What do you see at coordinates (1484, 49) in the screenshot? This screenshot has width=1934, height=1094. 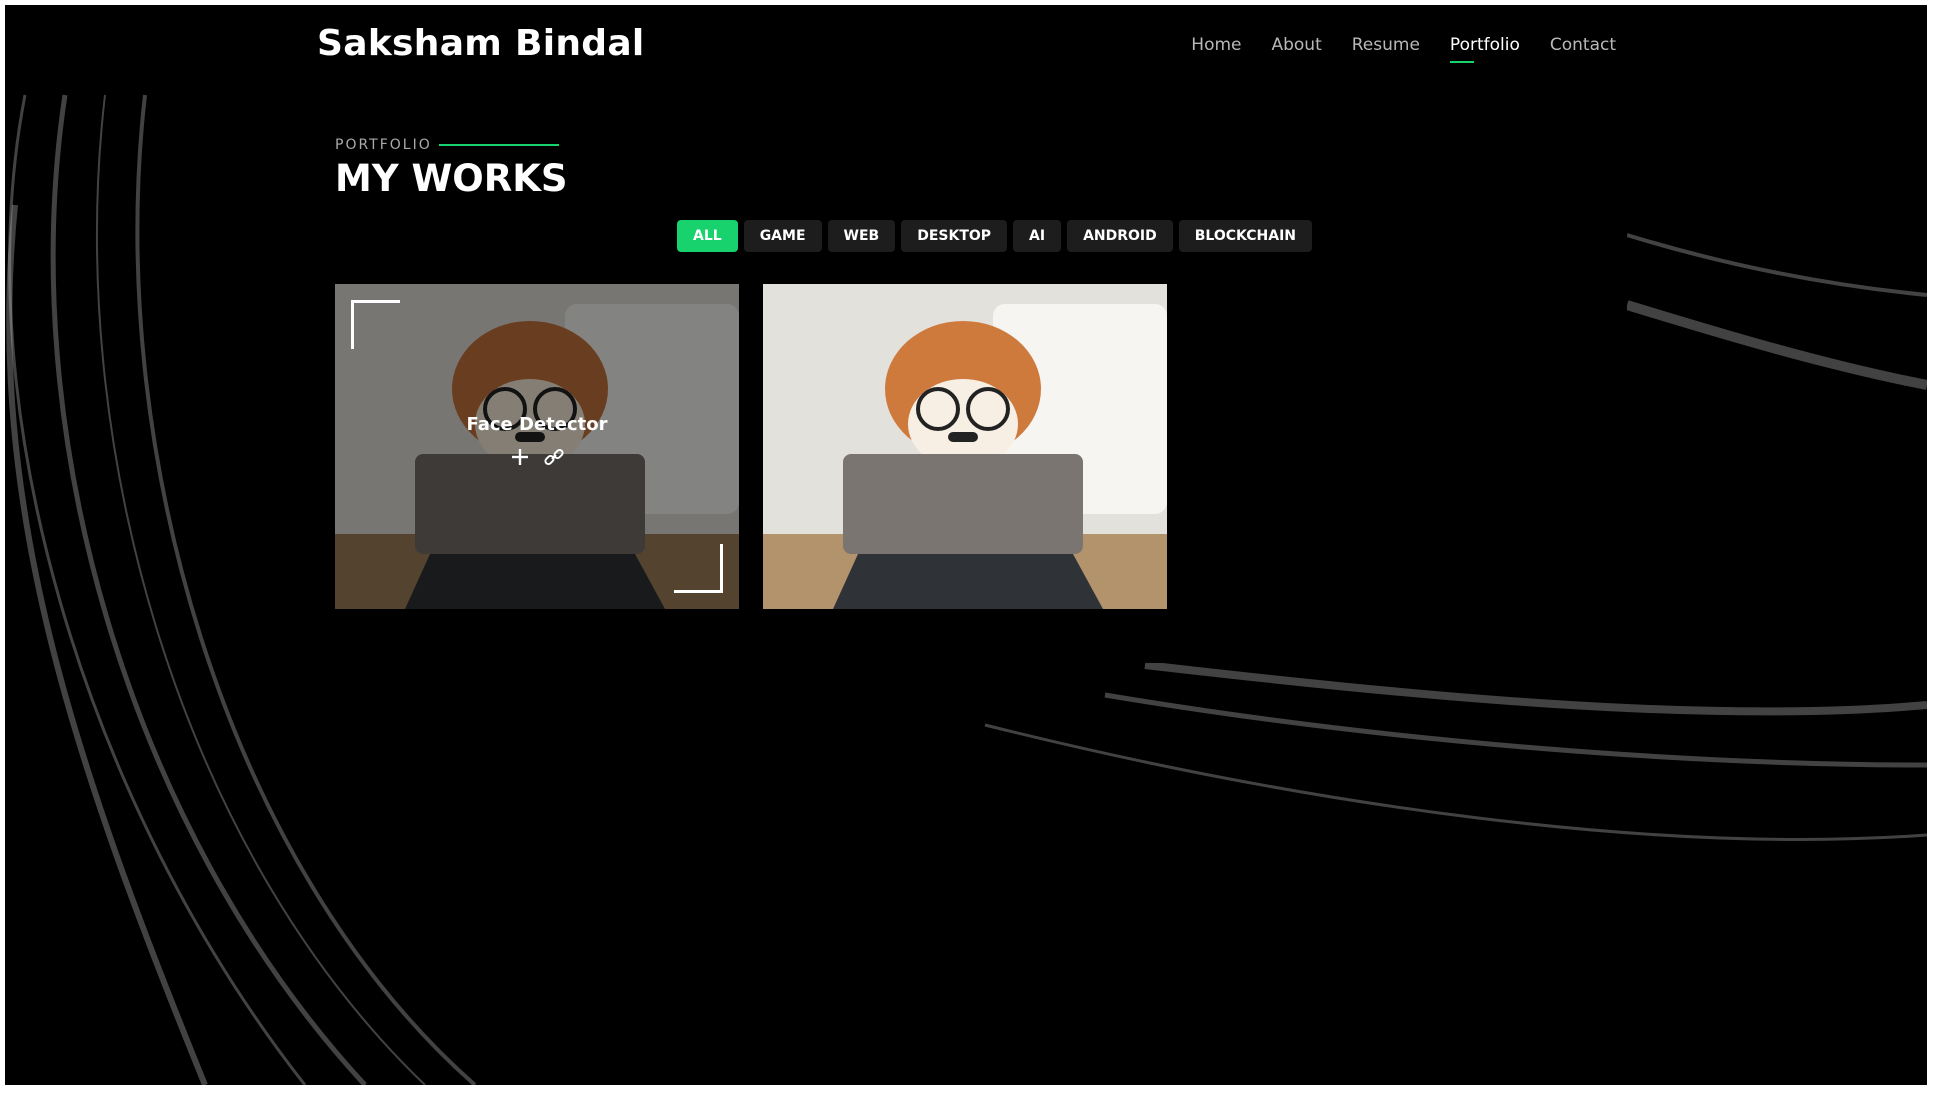 I see `nav-portfolio: Portfolio` at bounding box center [1484, 49].